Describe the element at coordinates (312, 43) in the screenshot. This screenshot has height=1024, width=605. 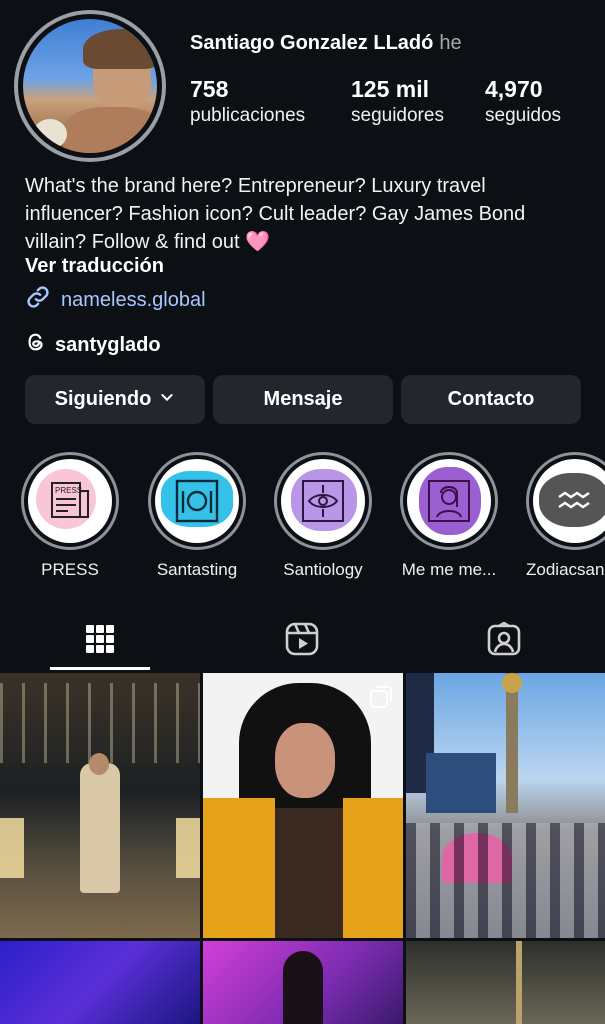
I see `profile-name-text: Santiago Gonzalez LLadó` at that location.